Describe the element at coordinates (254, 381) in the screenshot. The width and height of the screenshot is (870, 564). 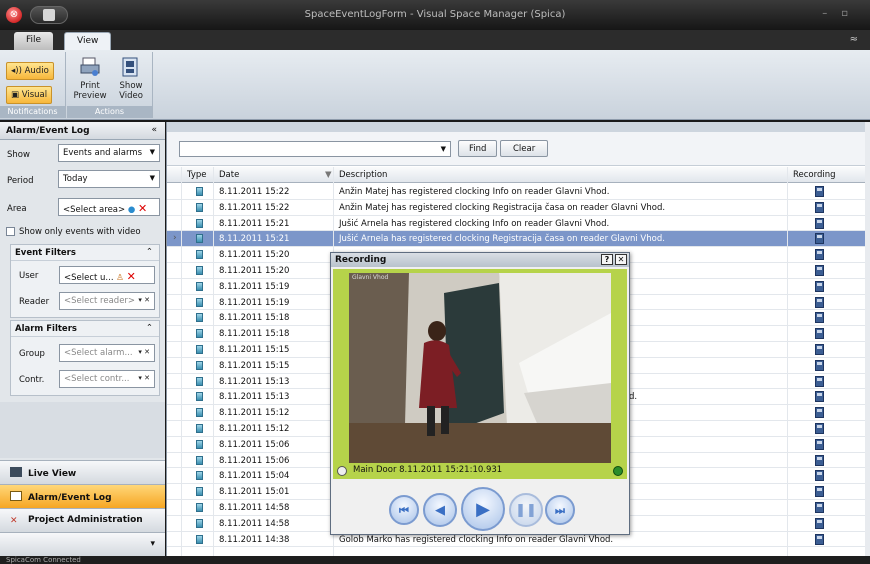
I see `cell-date: 8.11.2011 15:13` at that location.